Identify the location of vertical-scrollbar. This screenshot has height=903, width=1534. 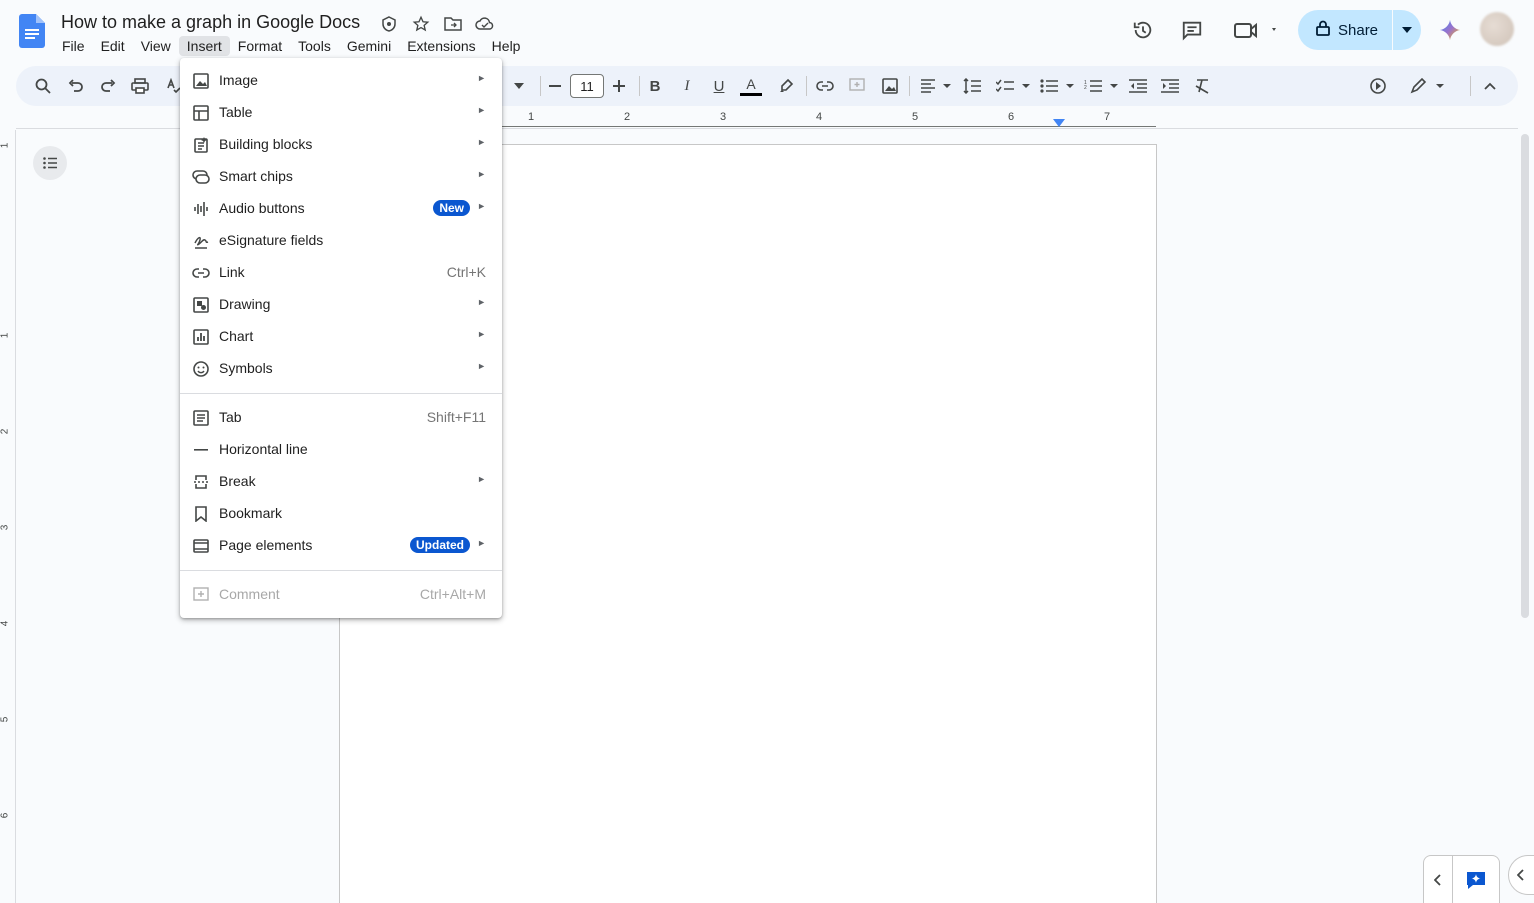
(1525, 376).